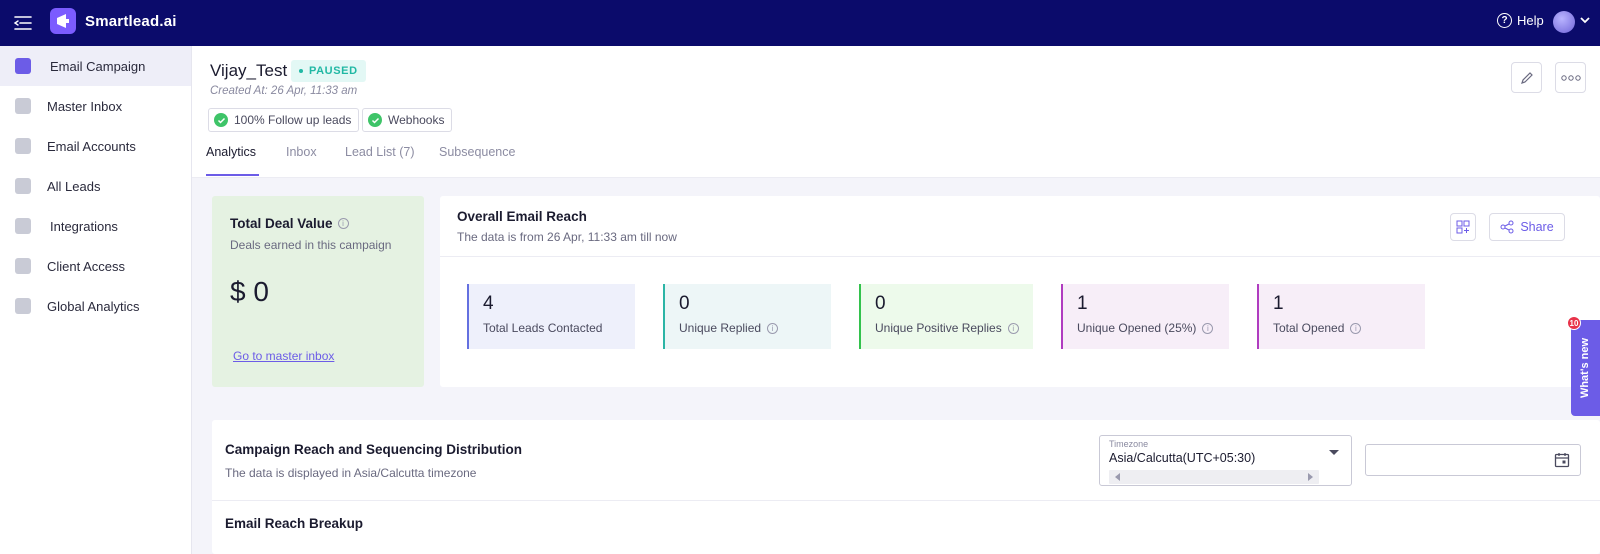 This screenshot has height=554, width=1600. What do you see at coordinates (1117, 477) in the screenshot?
I see `scroll-left-icon` at bounding box center [1117, 477].